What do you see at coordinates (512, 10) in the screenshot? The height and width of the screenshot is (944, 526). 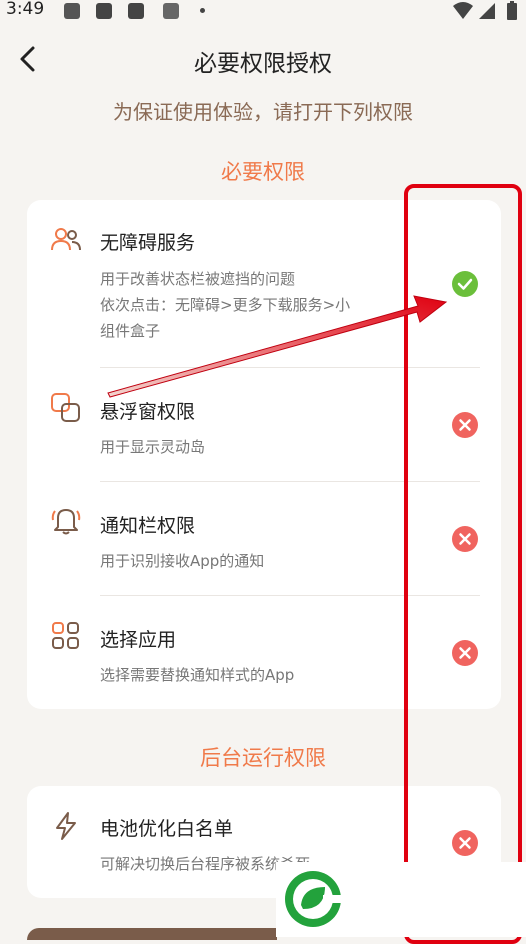 I see `battery-icon` at bounding box center [512, 10].